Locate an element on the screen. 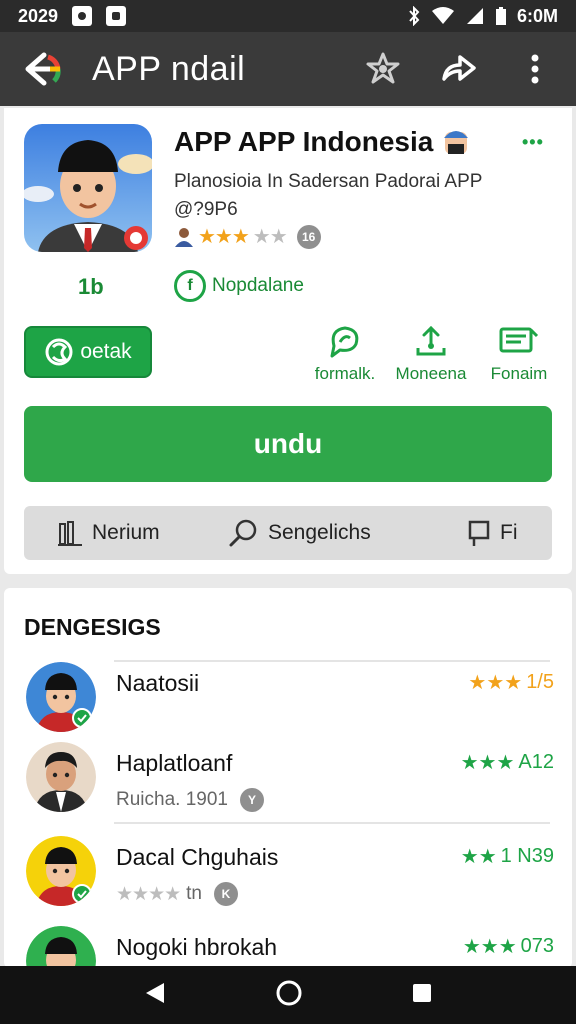 This screenshot has width=576, height=1024. action-format-label: formalk. is located at coordinates (345, 373).